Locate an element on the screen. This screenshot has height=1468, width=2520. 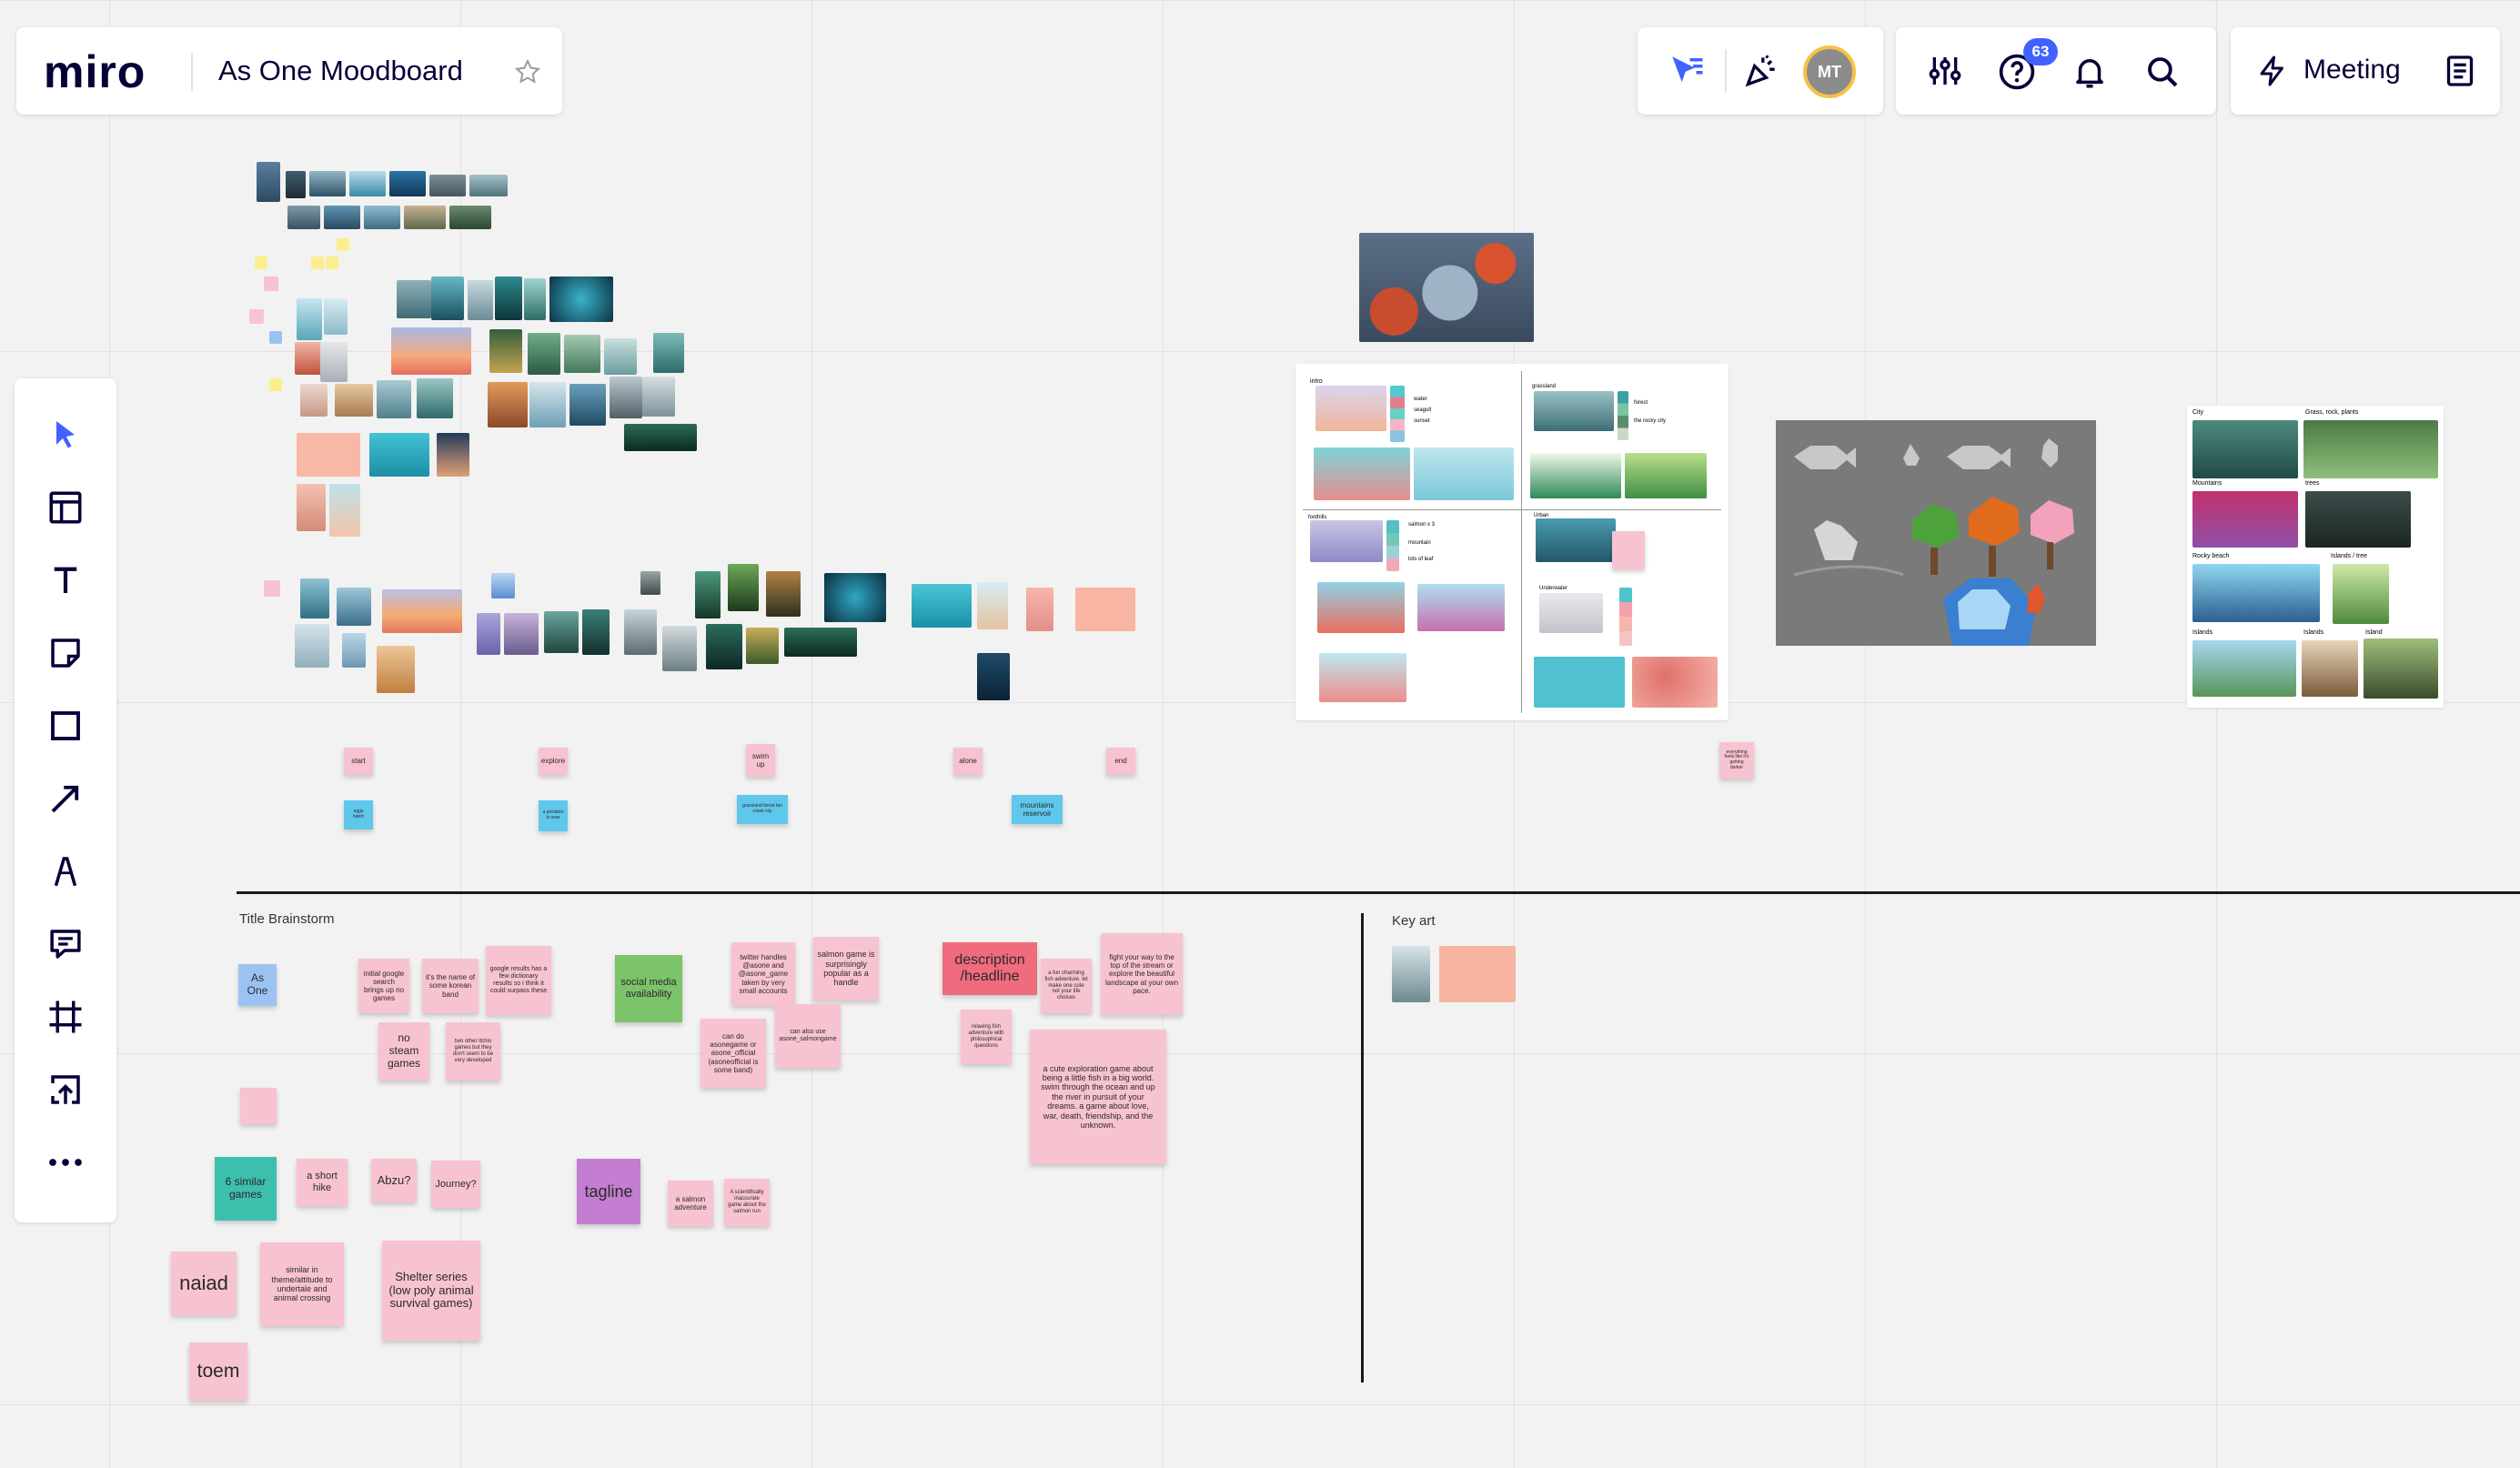
key-art-thumb-coral is located at coordinates (1478, 974).